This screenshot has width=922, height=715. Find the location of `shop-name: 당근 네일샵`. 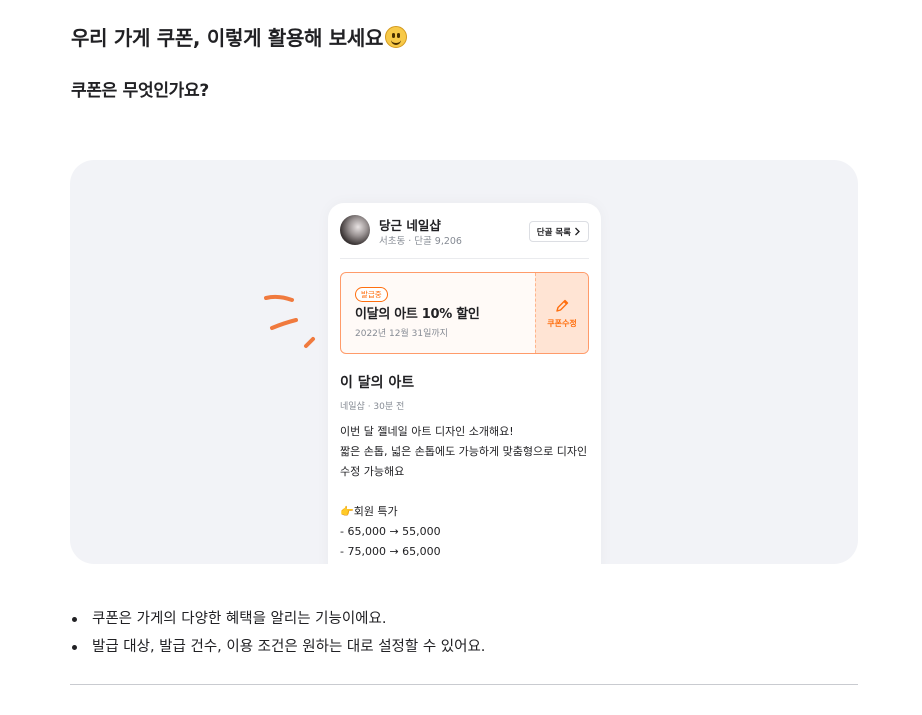

shop-name: 당근 네일샵 is located at coordinates (410, 225).